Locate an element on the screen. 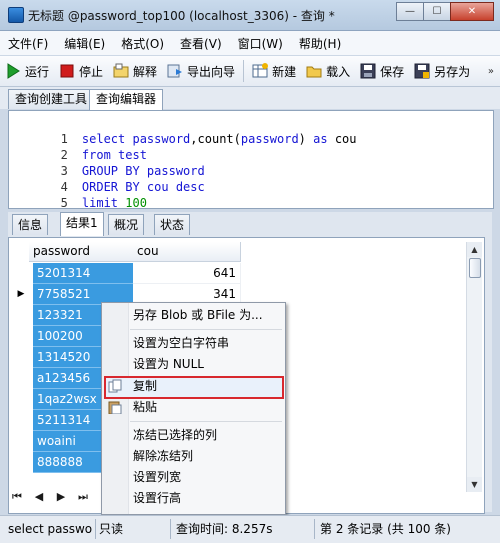 This screenshot has height=543, width=500. save-as-icon is located at coordinates (422, 71).